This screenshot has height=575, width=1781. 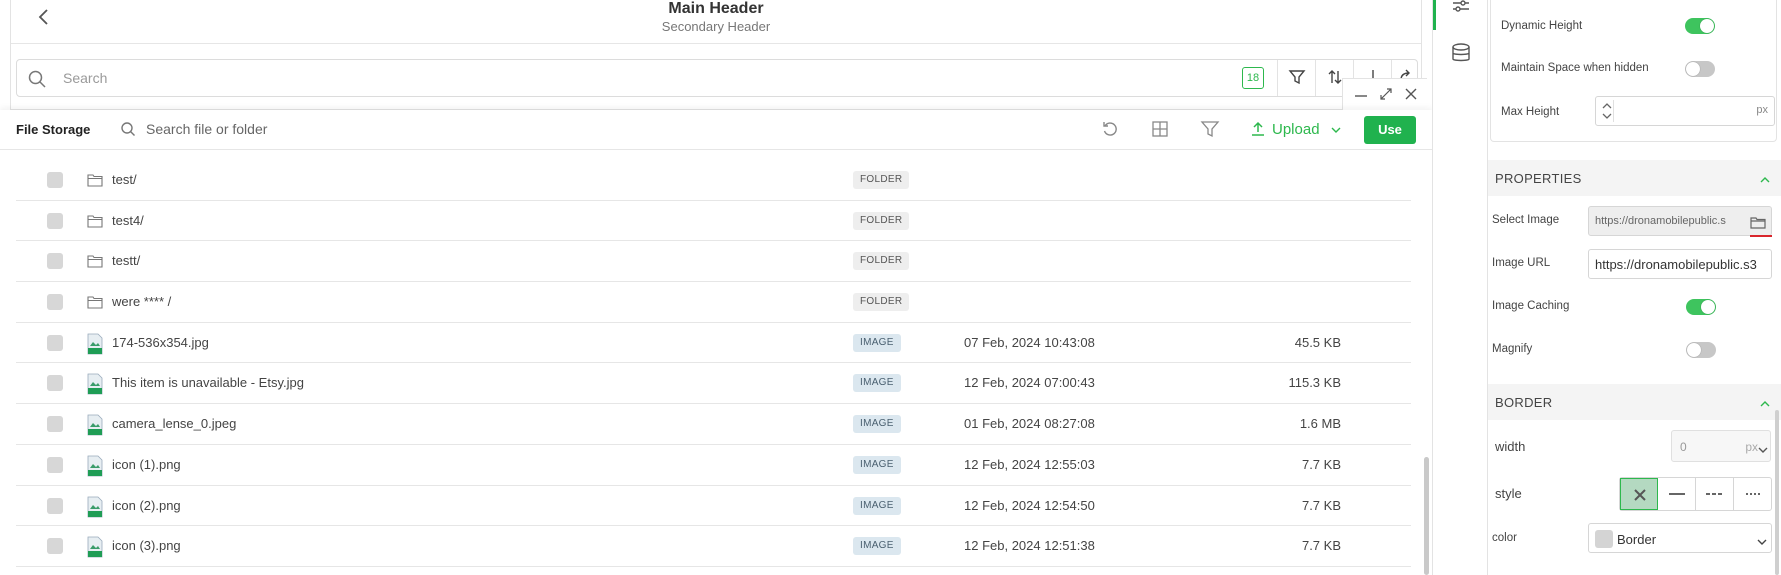 I want to click on style-solid-option, so click(x=1677, y=494).